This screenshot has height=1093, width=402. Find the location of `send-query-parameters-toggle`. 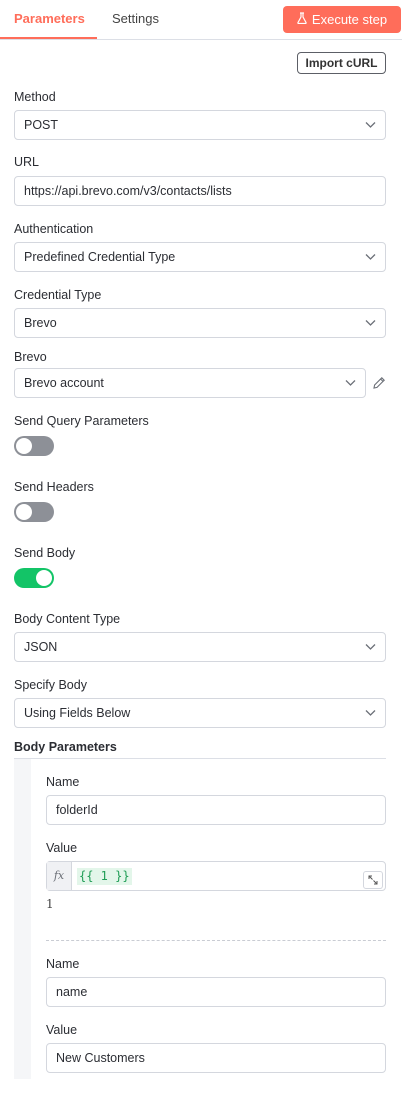

send-query-parameters-toggle is located at coordinates (34, 446).